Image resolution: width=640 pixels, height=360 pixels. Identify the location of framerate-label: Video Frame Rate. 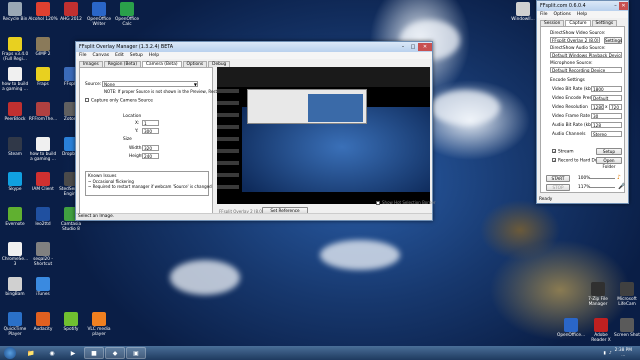
(571, 116).